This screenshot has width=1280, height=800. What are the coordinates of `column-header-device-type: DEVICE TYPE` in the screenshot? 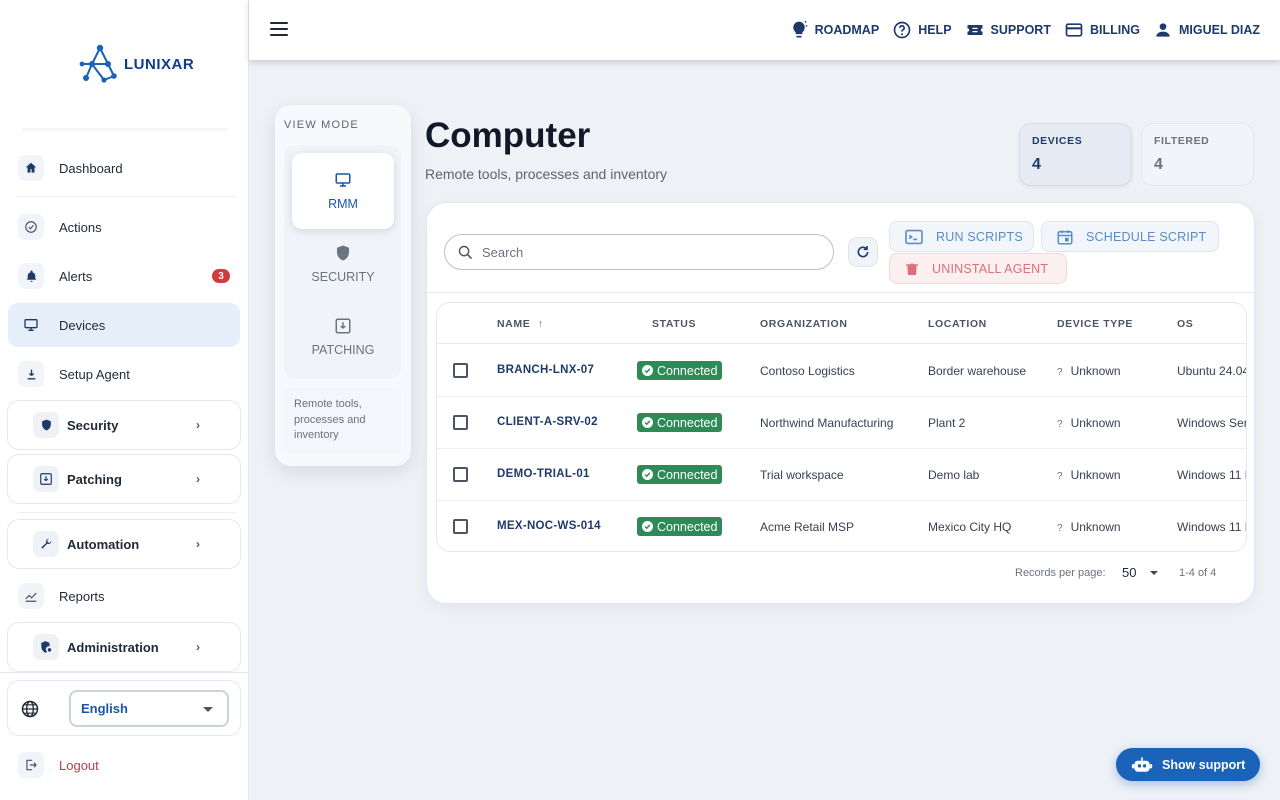 It's located at (1095, 324).